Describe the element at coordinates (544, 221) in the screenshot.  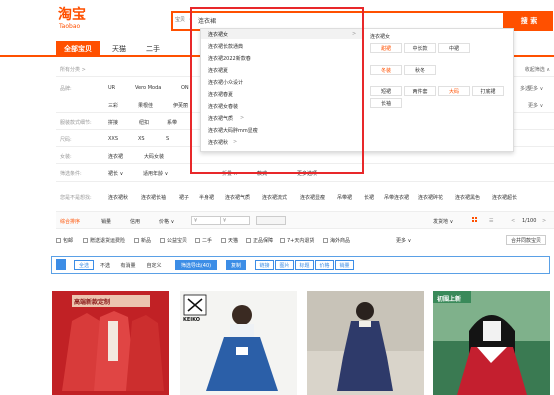
I see `next-page-button: >` at that location.